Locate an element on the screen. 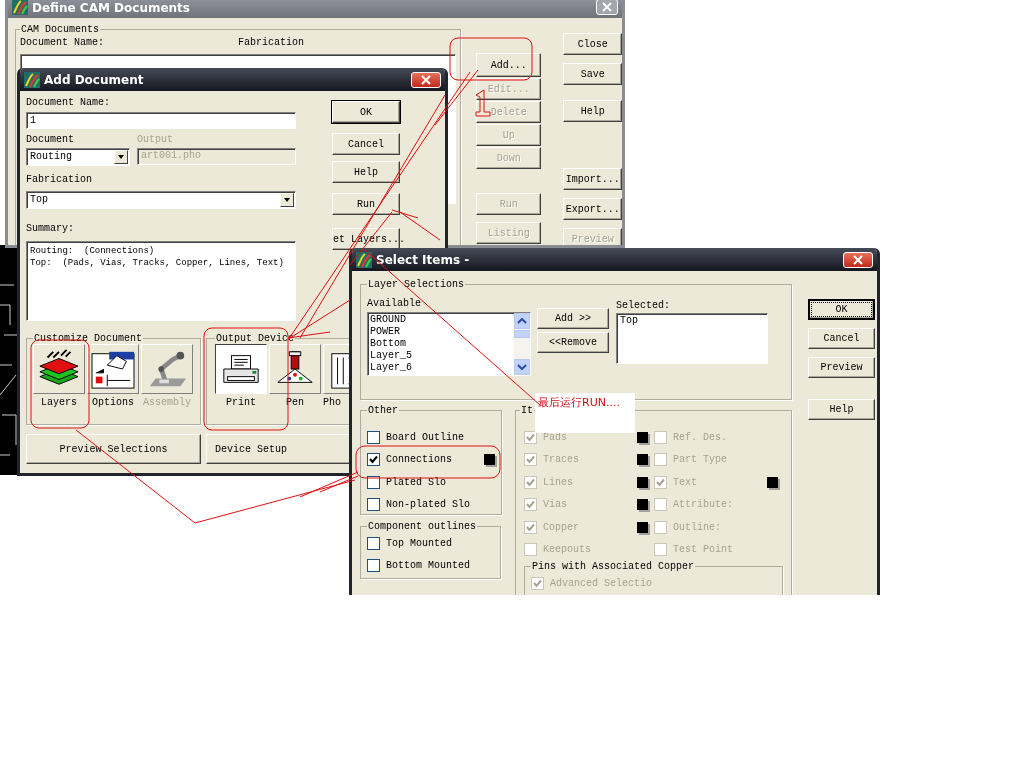 Image resolution: width=1024 pixels, height=768 pixels. group-label: Output Device is located at coordinates (255, 339).